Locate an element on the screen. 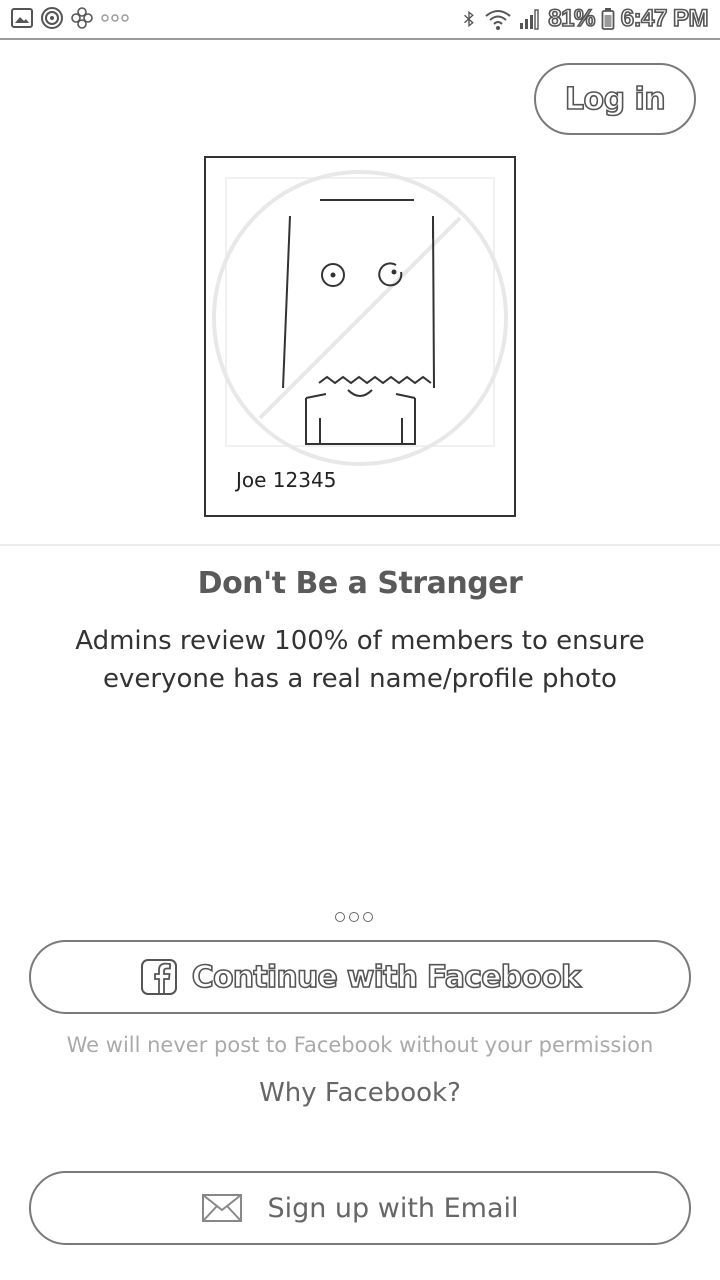  why-facebook-link: Why Facebook? is located at coordinates (360, 1093).